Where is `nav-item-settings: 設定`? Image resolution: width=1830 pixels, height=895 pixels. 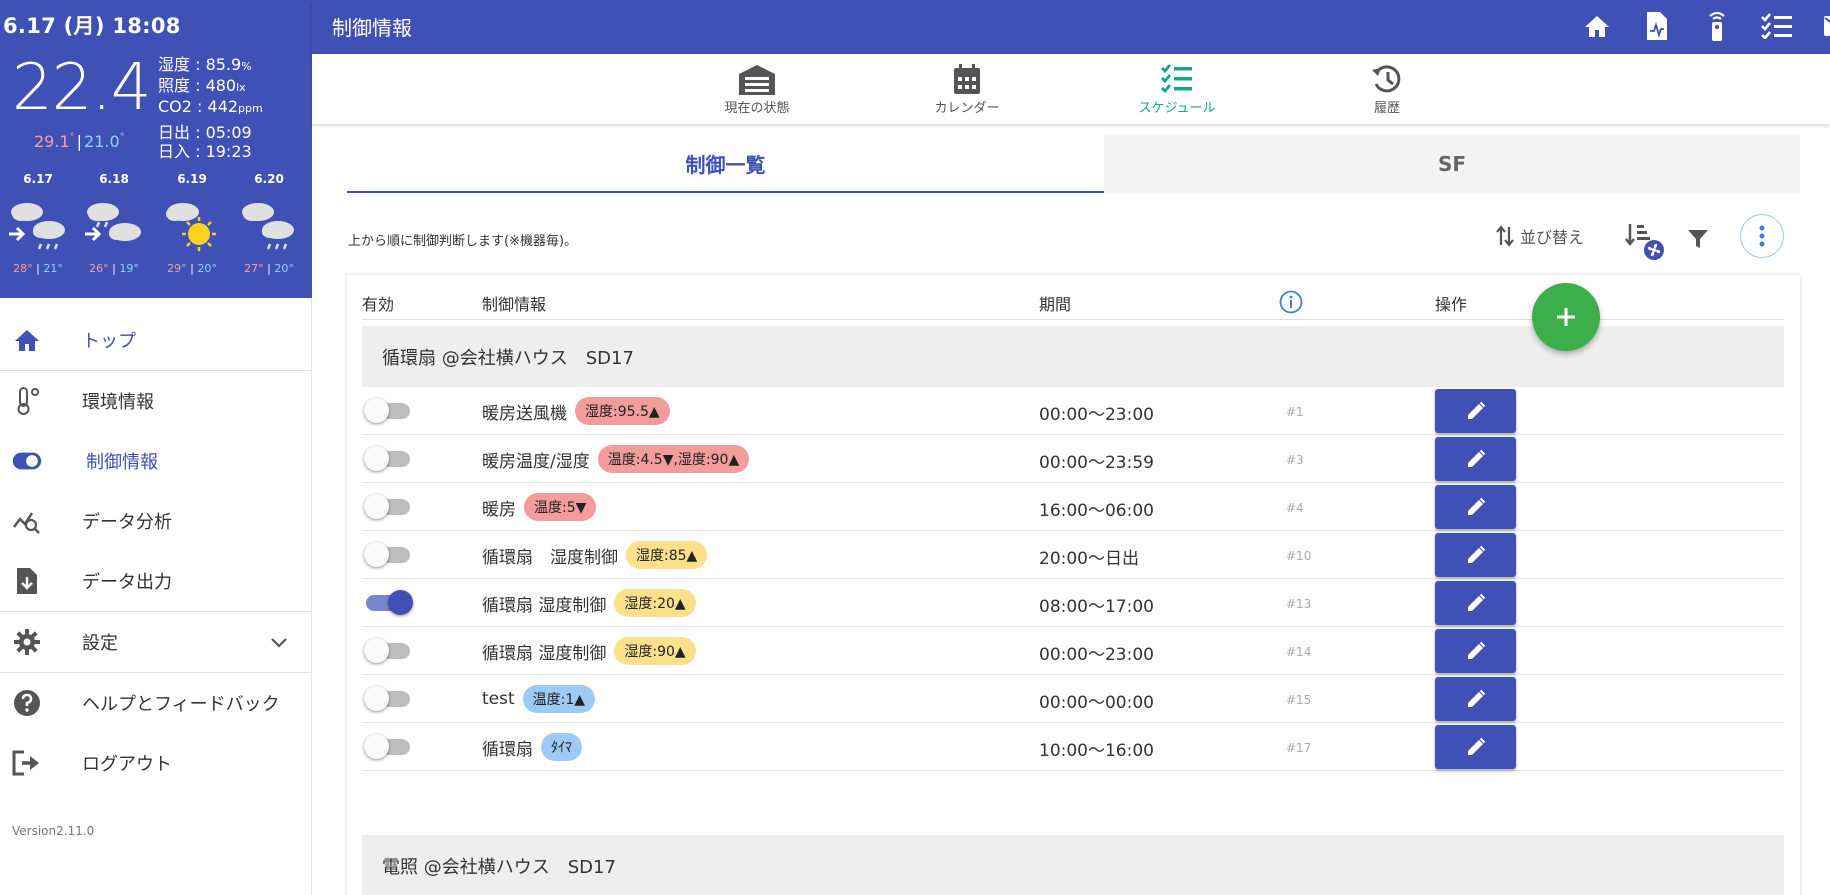
nav-item-settings: 設定 is located at coordinates (155, 642).